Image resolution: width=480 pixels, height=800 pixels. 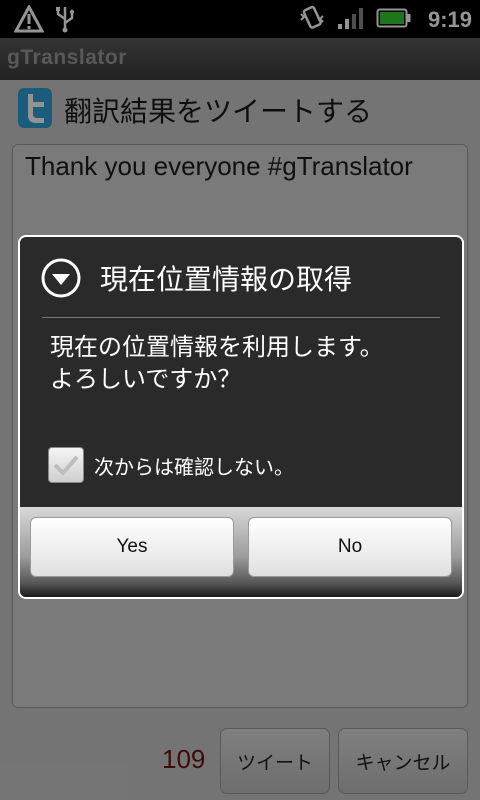 I want to click on dialog-header: 現在位置情報の取得, so click(x=241, y=278).